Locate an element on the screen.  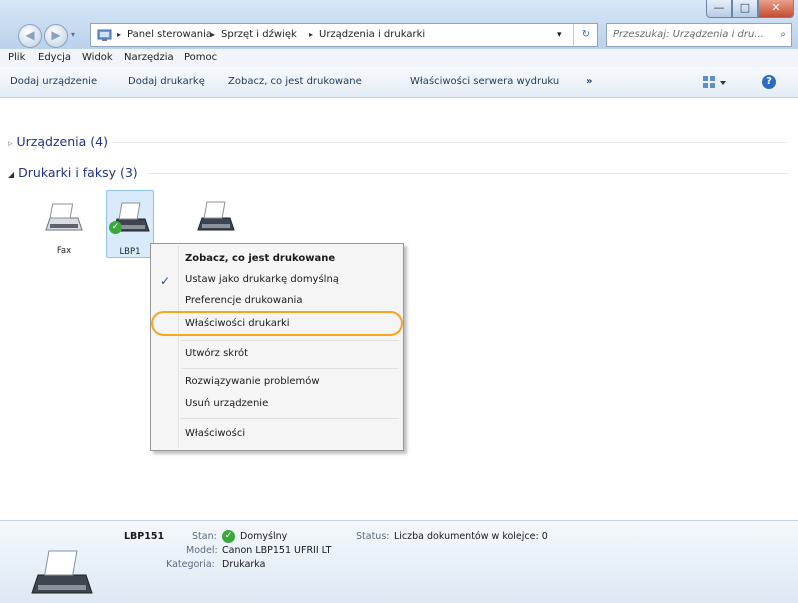
group-printers-label: Drukarki i faksy (3) is located at coordinates (78, 172).